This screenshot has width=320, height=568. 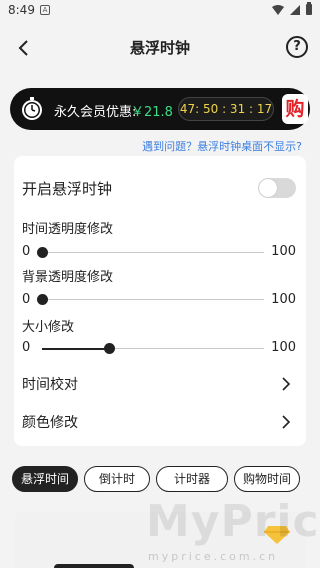 I want to click on background-opacity-slider, so click(x=150, y=299).